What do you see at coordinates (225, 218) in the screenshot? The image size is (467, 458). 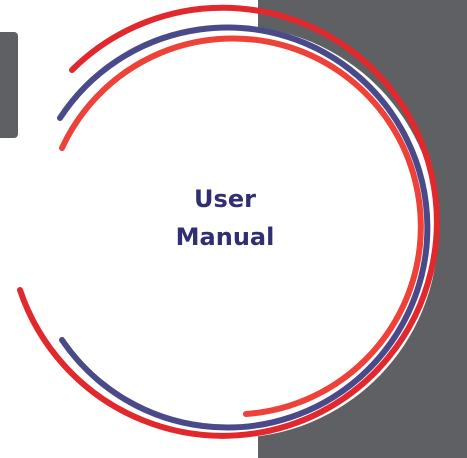 I see `cover-title: User Manual` at bounding box center [225, 218].